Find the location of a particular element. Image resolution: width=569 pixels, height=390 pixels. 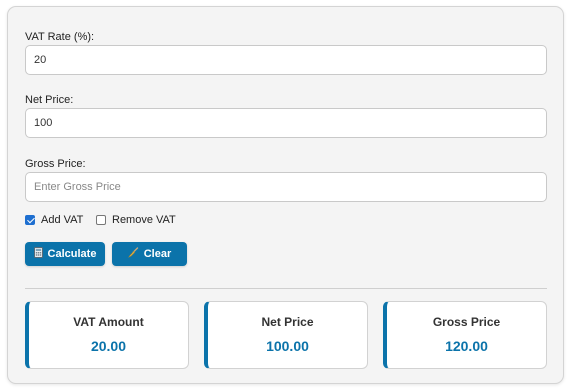

add-vat-label: Add VAT is located at coordinates (62, 220).